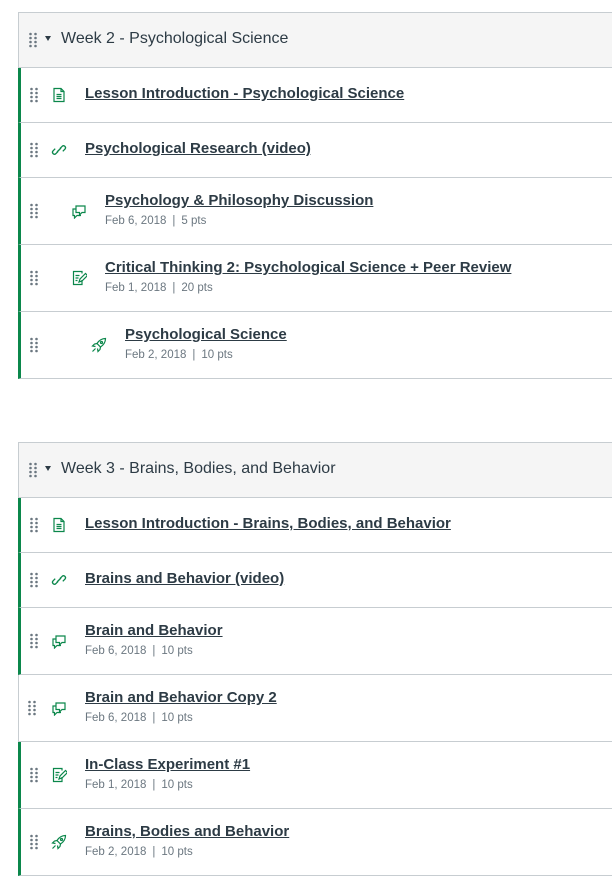  Describe the element at coordinates (184, 578) in the screenshot. I see `item-title-link: Brains and Behavior (video)` at that location.